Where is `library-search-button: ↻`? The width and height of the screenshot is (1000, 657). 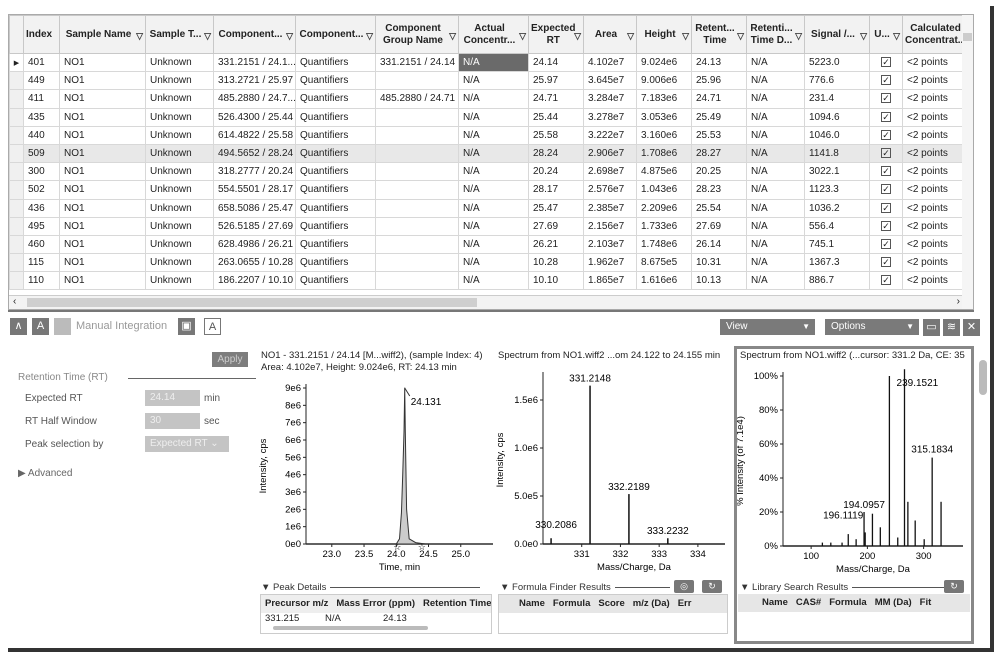
library-search-button: ↻ is located at coordinates (954, 586).